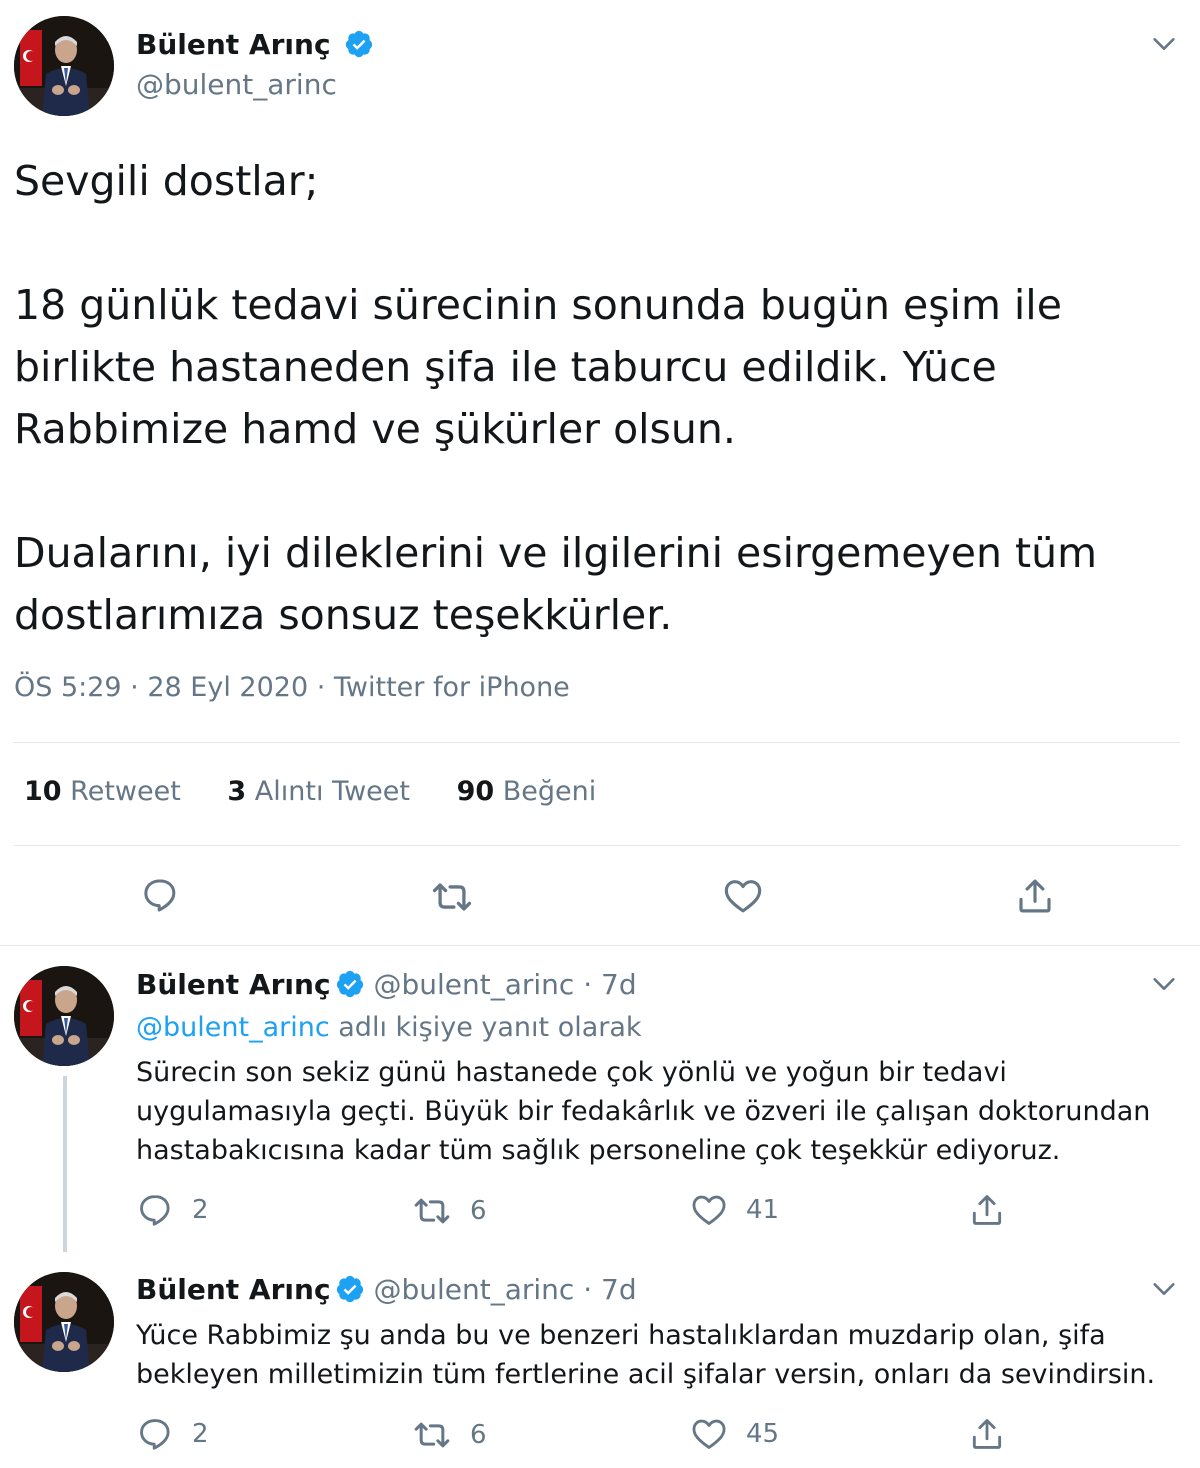 The image size is (1200, 1468). I want to click on thread-connector, so click(65, 1164).